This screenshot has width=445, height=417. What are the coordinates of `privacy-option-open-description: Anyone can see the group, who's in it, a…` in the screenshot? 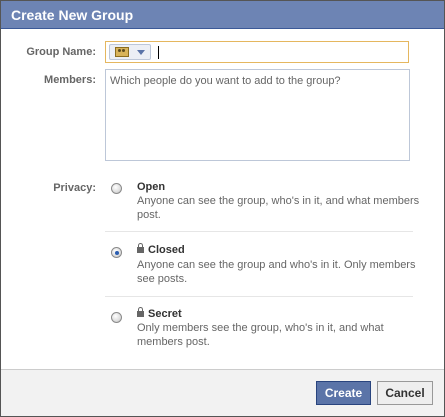 It's located at (278, 208).